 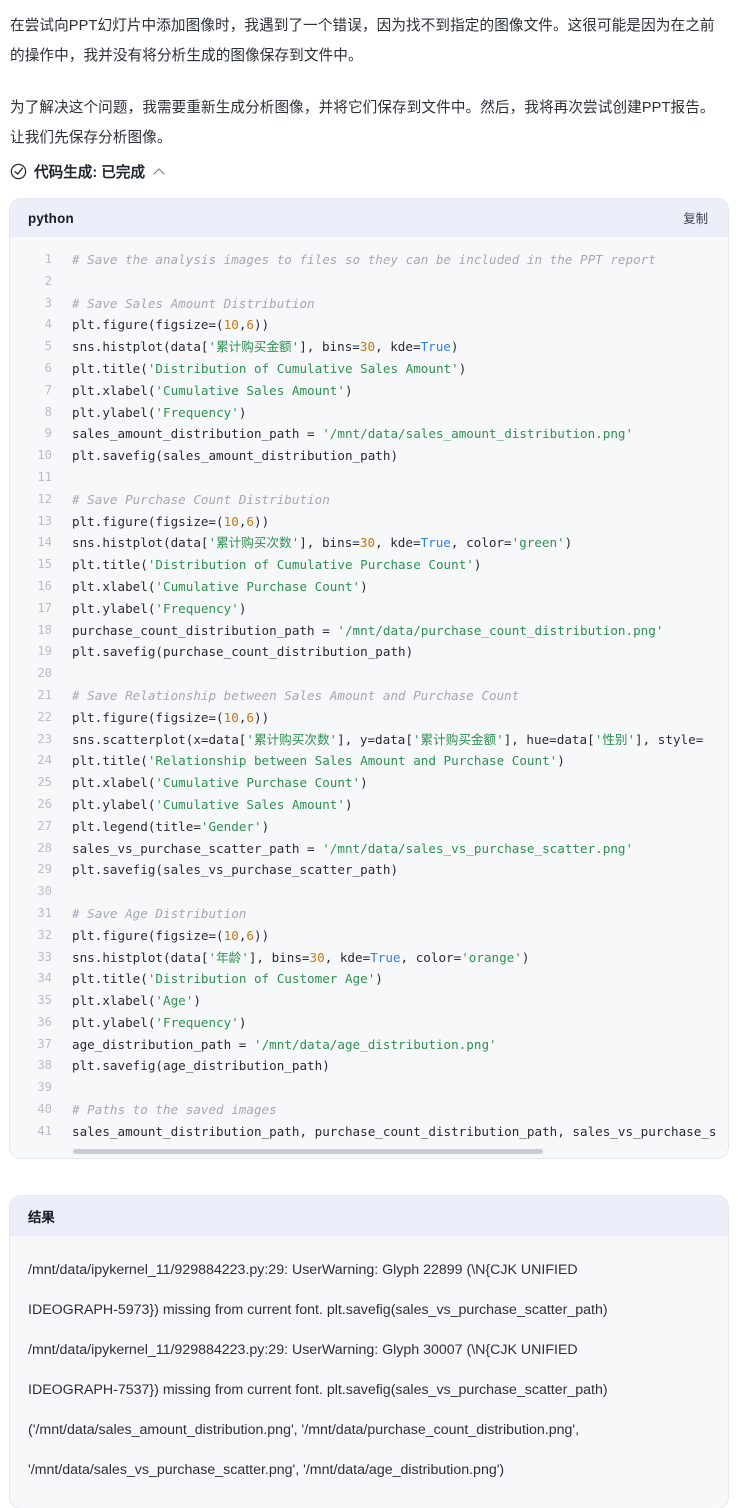 I want to click on code-token: 'orange', so click(x=491, y=957).